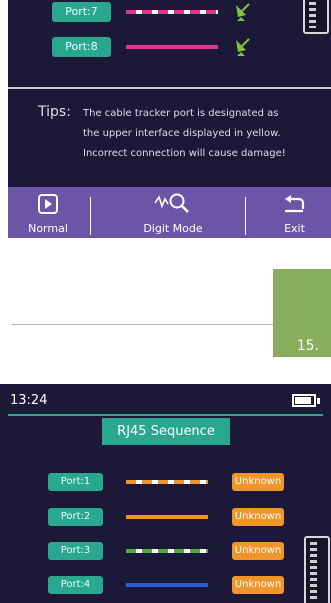 Image resolution: width=331 pixels, height=603 pixels. What do you see at coordinates (258, 585) in the screenshot?
I see `status-badge-4: Unknown` at bounding box center [258, 585].